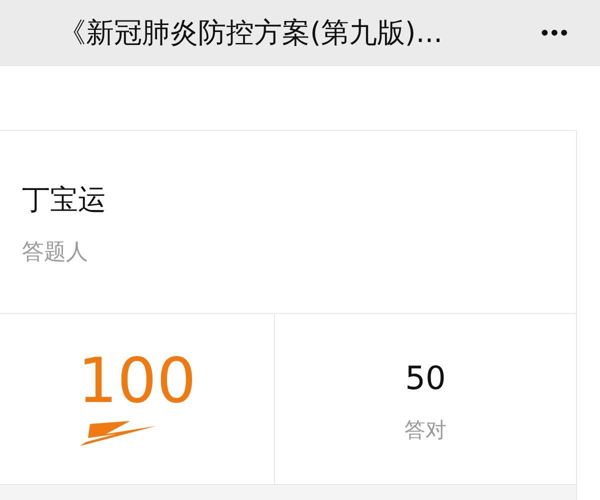 The image size is (600, 500). Describe the element at coordinates (137, 381) in the screenshot. I see `score-value: 100` at that location.